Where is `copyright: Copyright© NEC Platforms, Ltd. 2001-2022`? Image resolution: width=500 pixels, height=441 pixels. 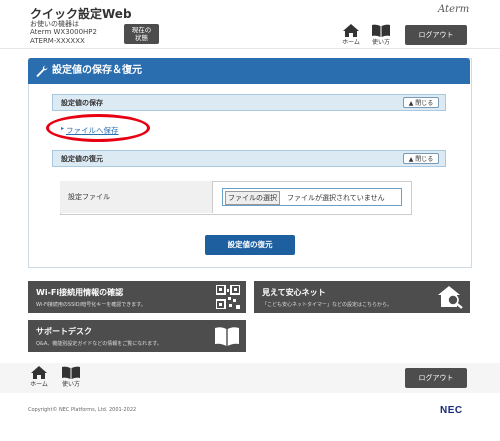
copyright: Copyright© NEC Platforms, Ltd. 2001-2022 is located at coordinates (82, 410).